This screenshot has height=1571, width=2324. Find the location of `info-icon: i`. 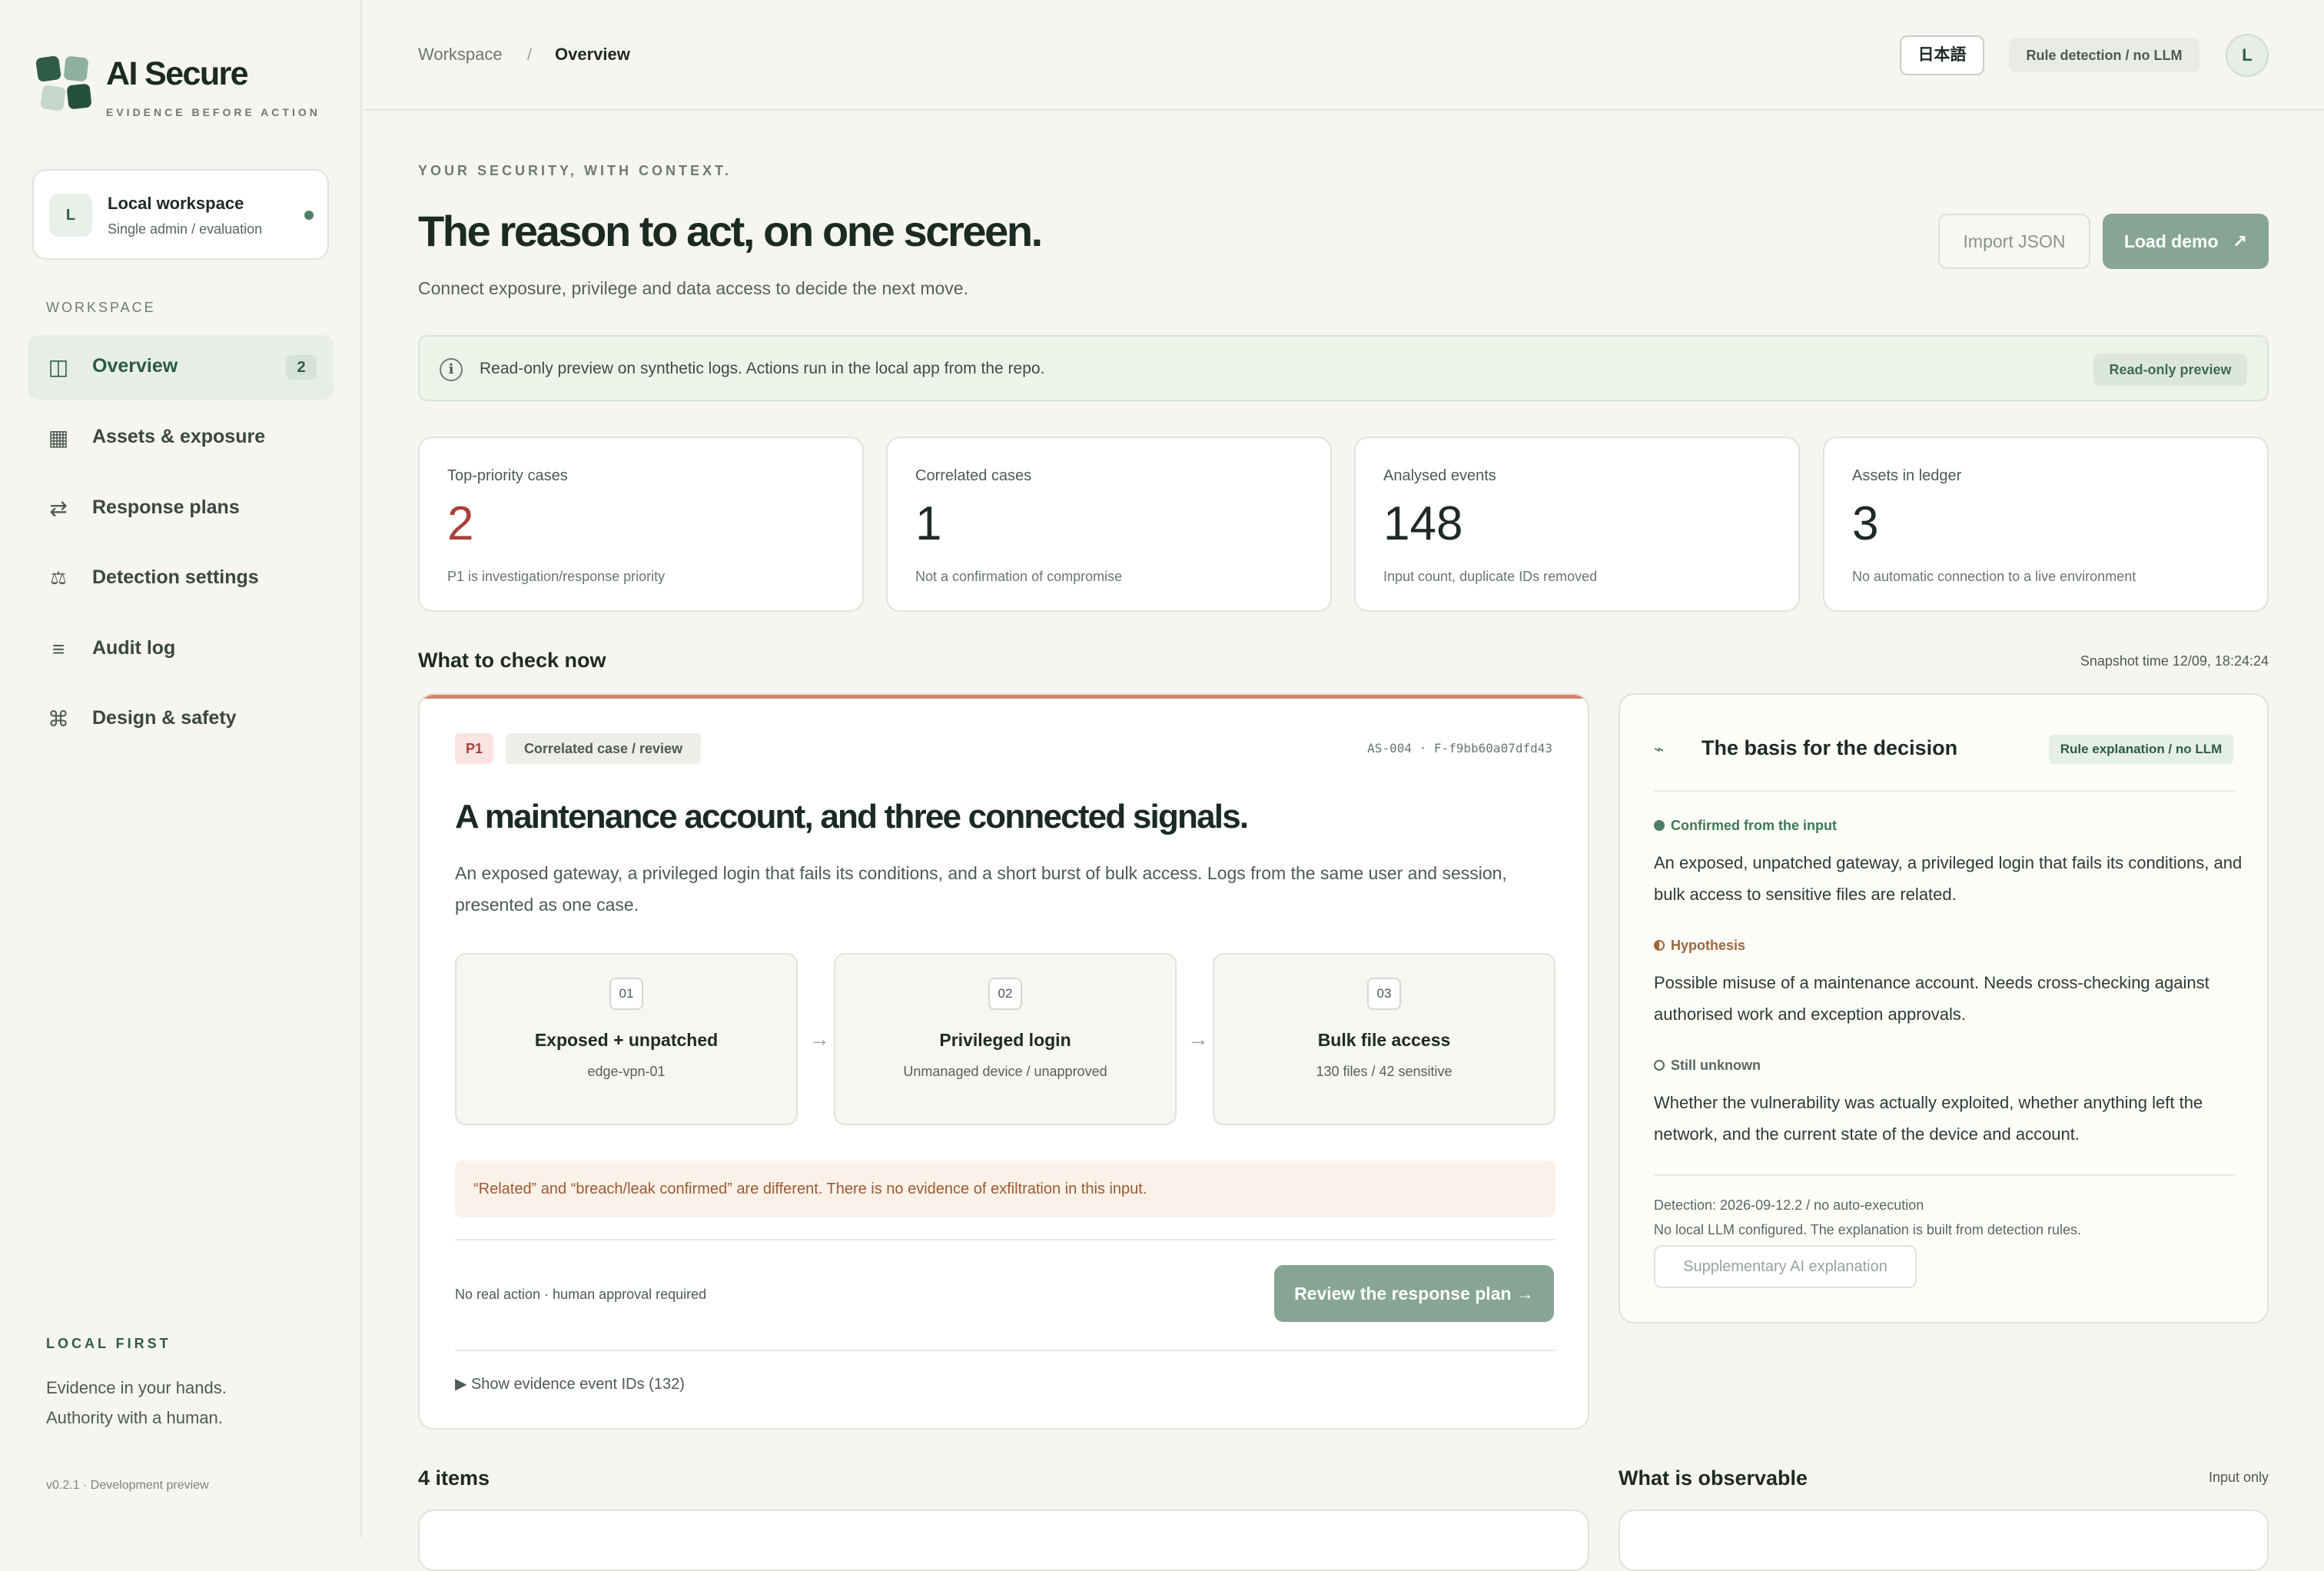

info-icon: i is located at coordinates (451, 369).